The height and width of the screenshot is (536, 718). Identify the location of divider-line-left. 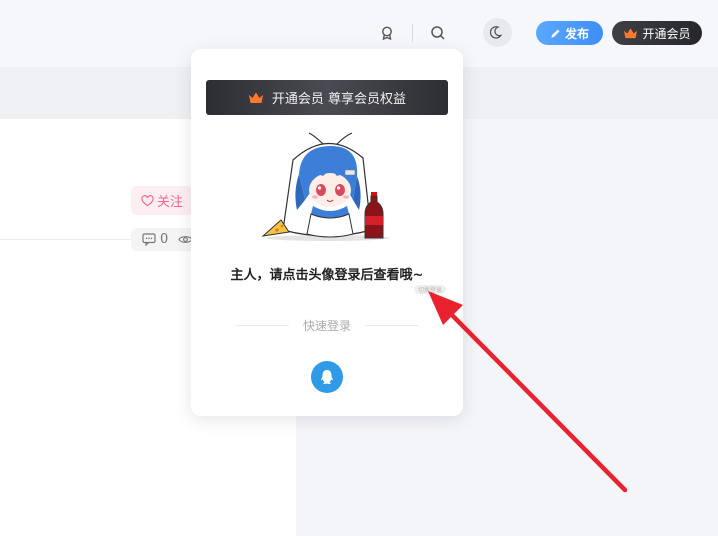
(262, 325).